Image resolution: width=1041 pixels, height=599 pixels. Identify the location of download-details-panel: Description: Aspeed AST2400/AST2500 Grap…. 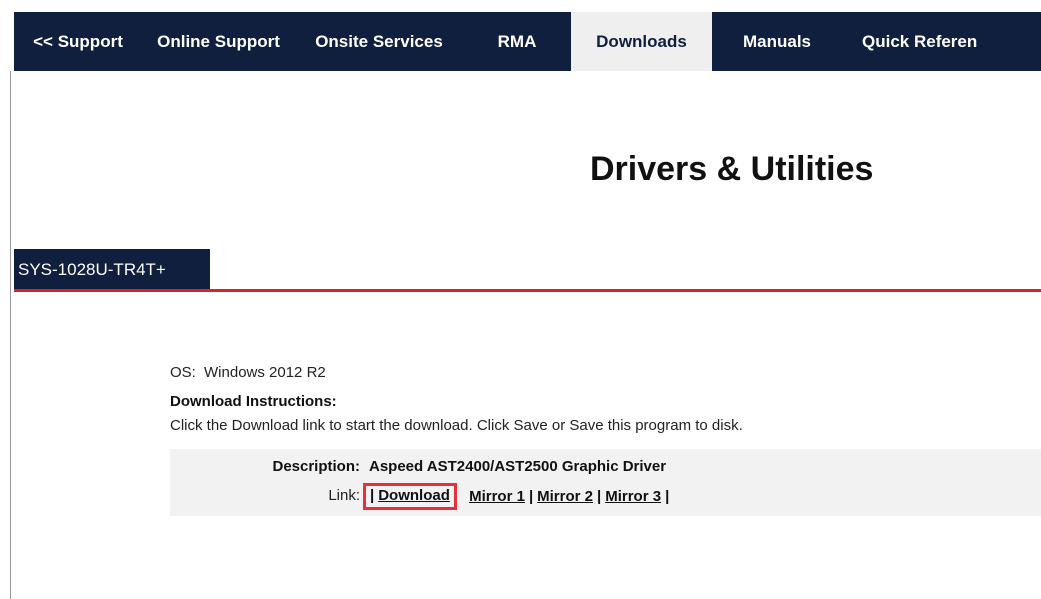
(605, 482).